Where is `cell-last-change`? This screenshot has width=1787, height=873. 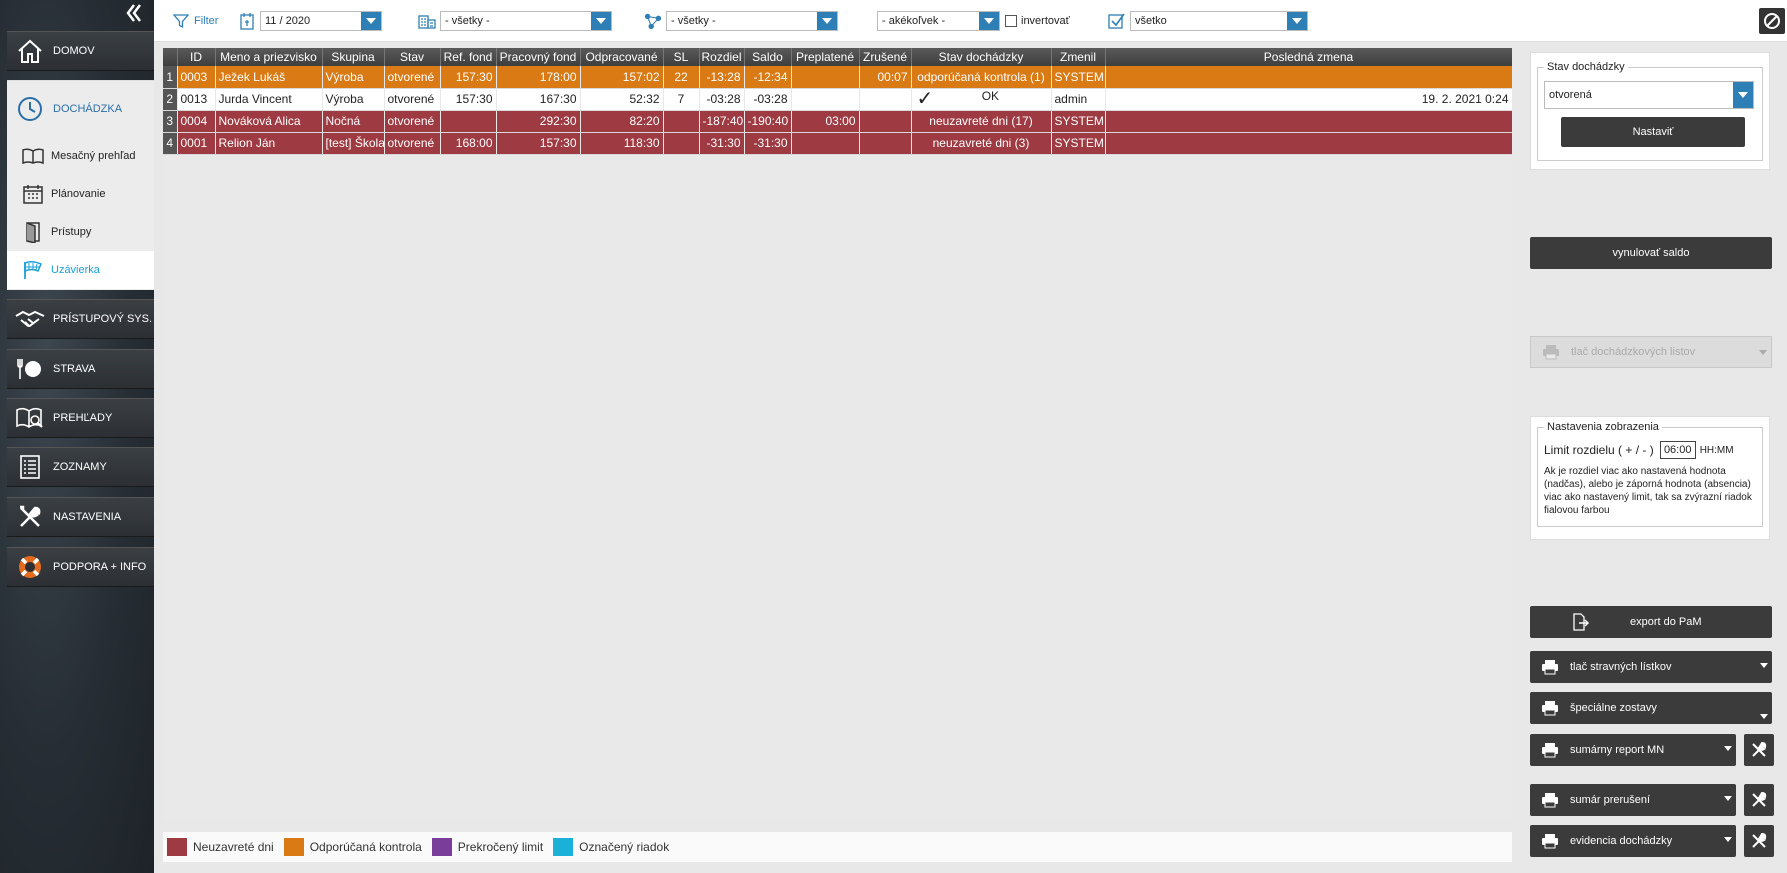
cell-last-change is located at coordinates (1309, 77).